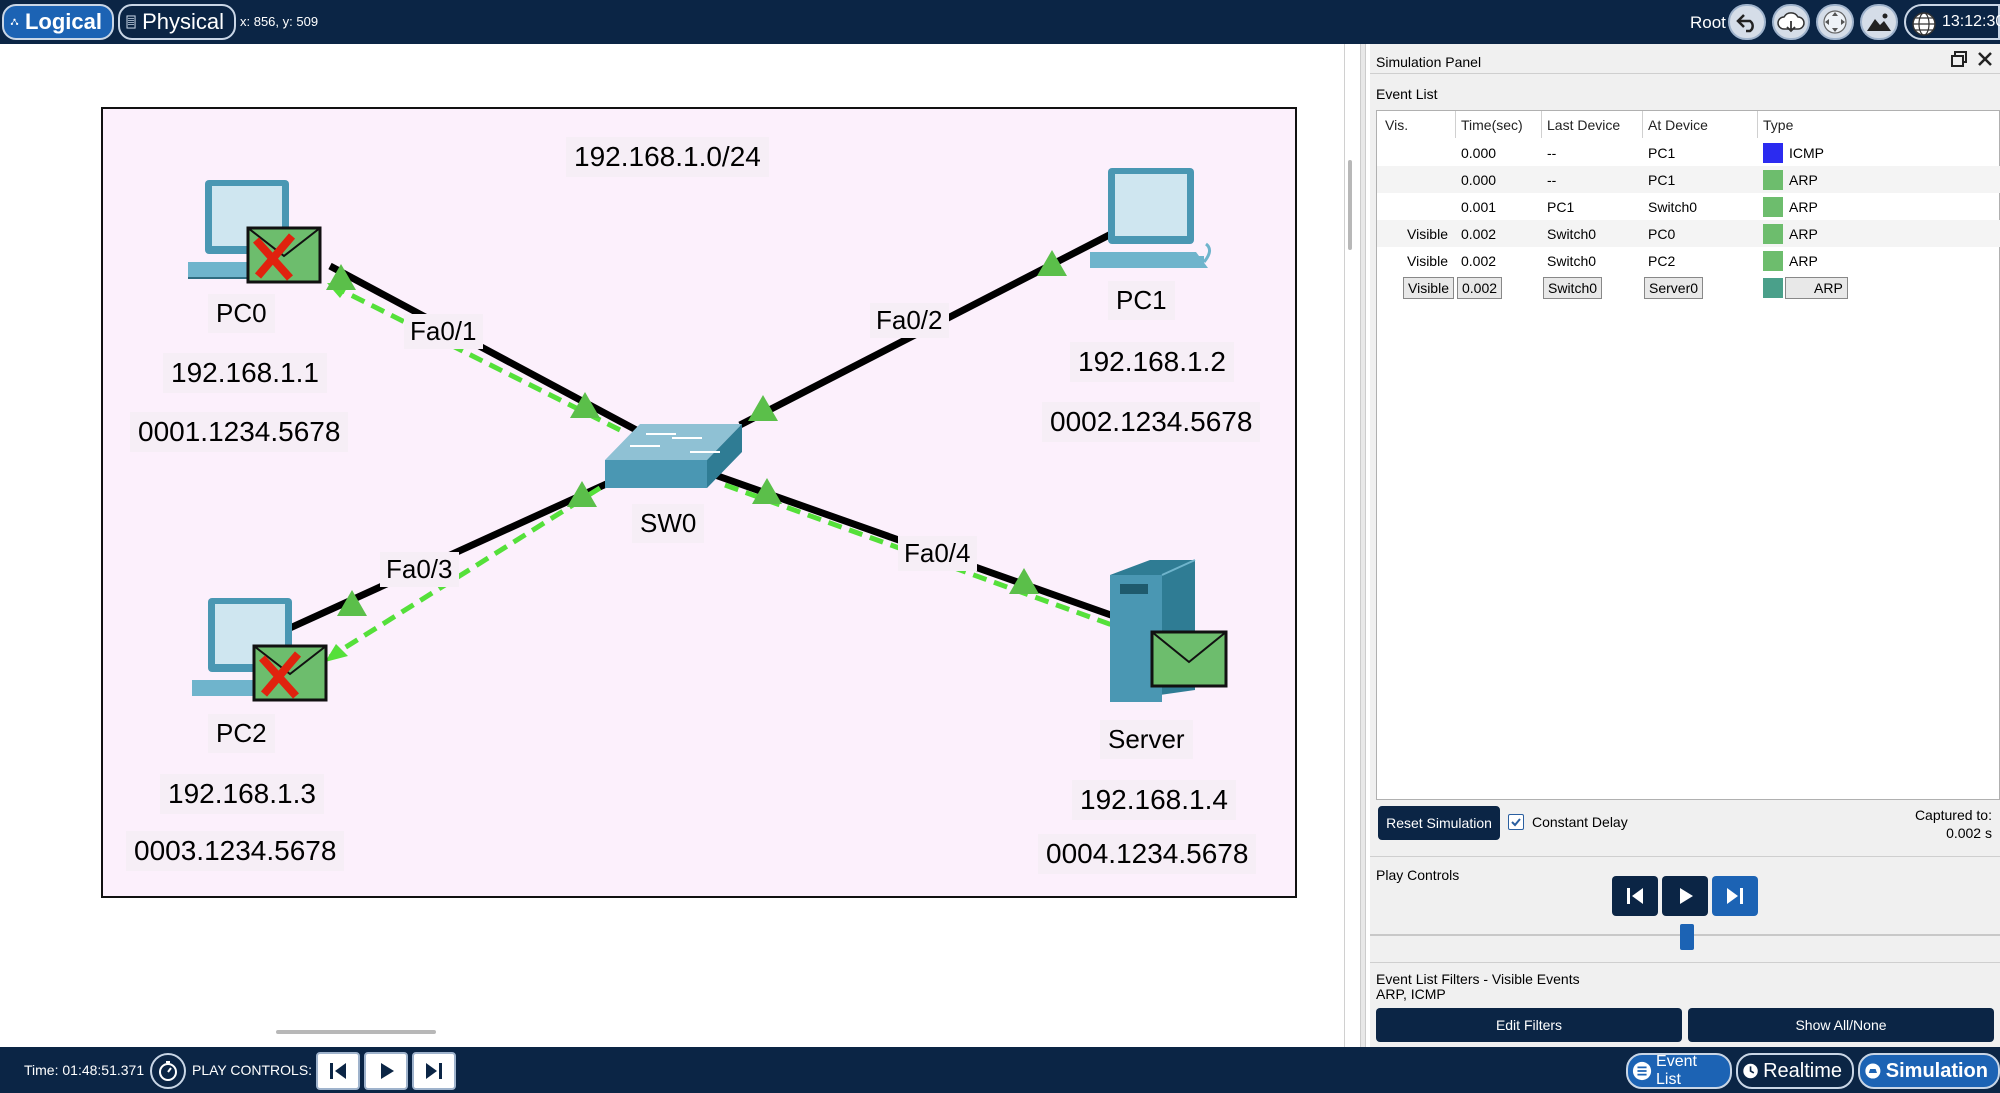 This screenshot has width=2000, height=1093. I want to click on background-image-button, so click(1879, 22).